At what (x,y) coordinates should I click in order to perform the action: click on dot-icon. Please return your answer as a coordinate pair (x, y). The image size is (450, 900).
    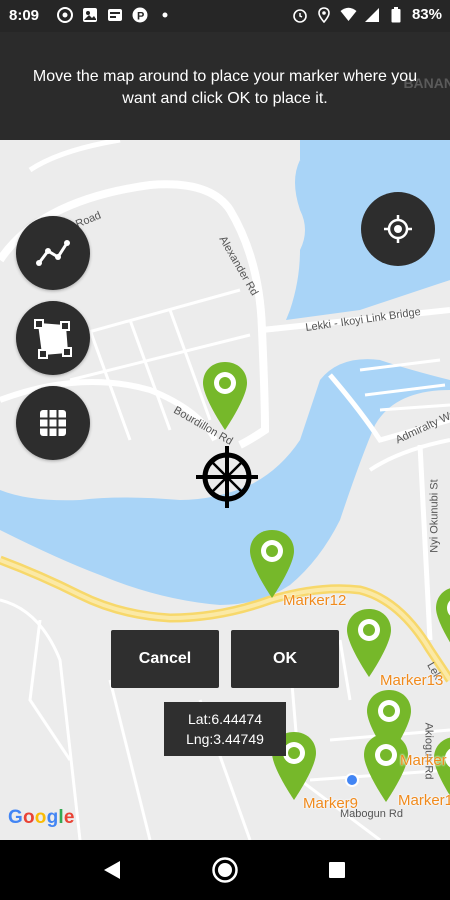
    Looking at the image, I should click on (164, 14).